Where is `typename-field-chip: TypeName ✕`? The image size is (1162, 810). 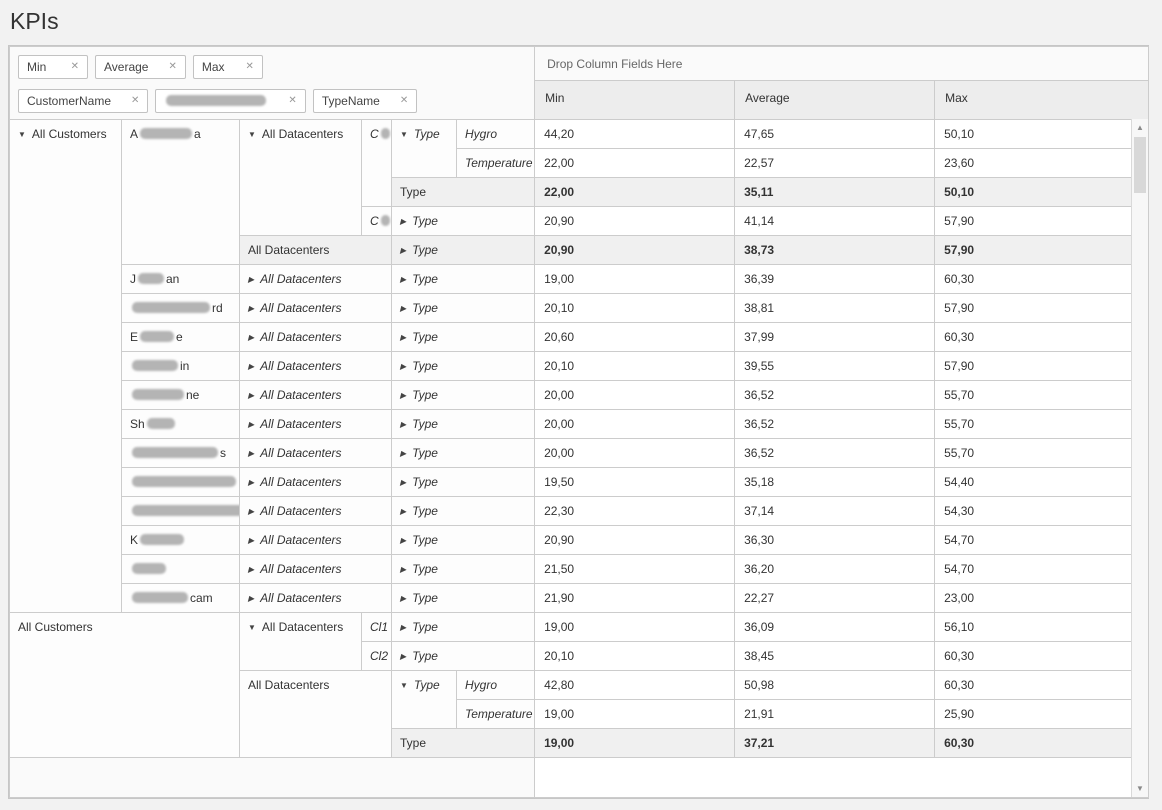 typename-field-chip: TypeName ✕ is located at coordinates (365, 101).